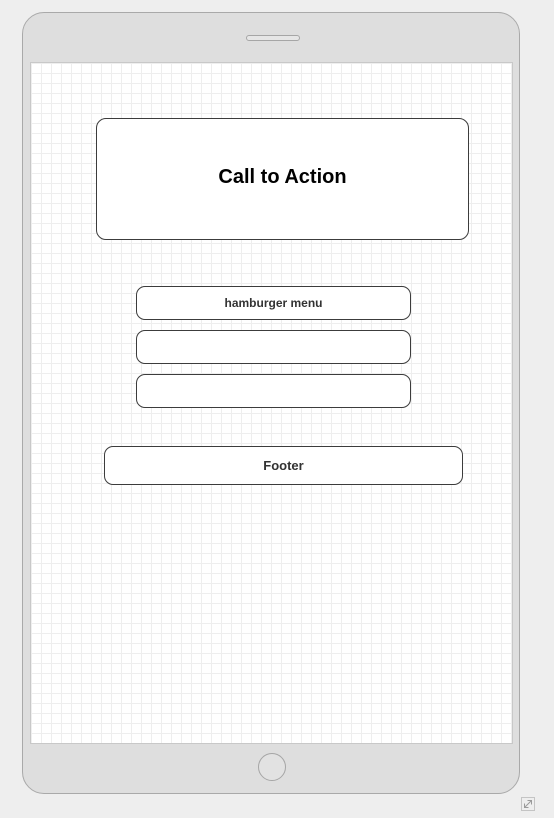 This screenshot has height=818, width=554. I want to click on menu-row-1: hamburger menu, so click(273, 303).